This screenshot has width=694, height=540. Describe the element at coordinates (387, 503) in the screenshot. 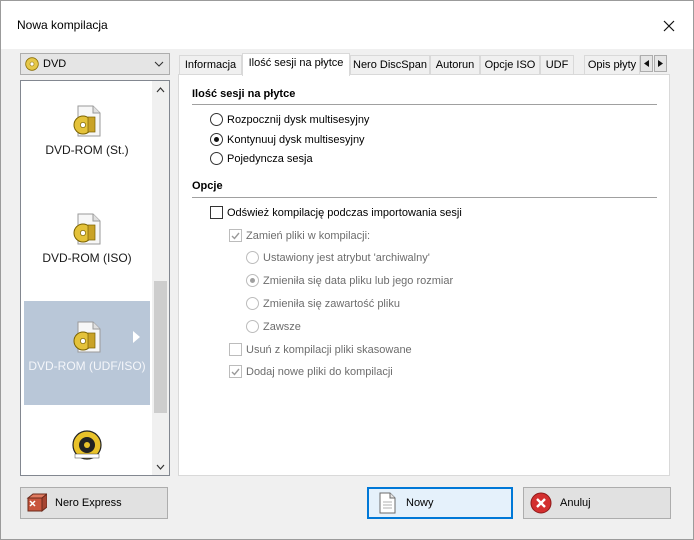

I see `new-document-icon` at that location.